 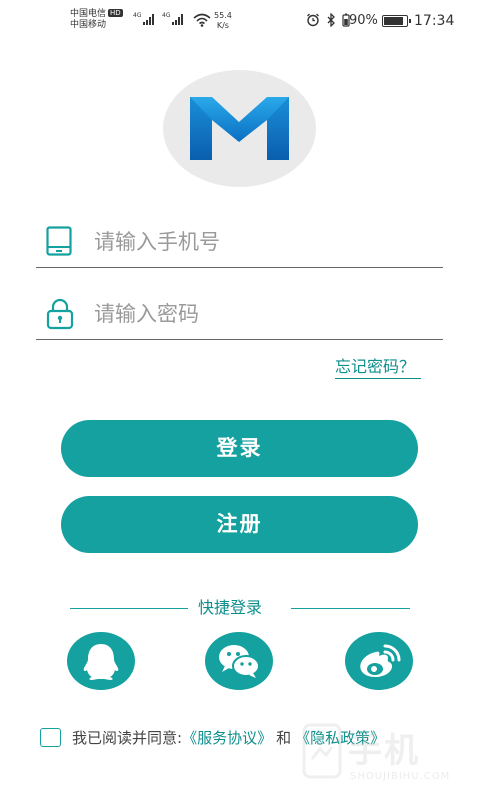 I want to click on app-logo, so click(x=239, y=128).